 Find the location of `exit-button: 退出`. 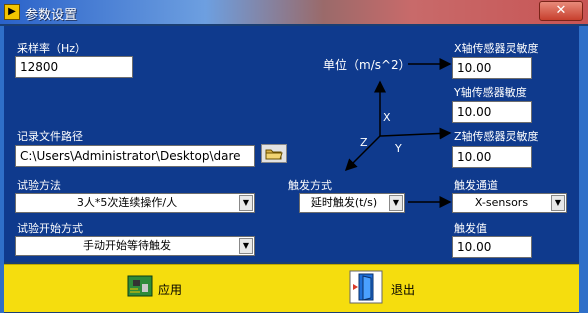

exit-button: 退出 is located at coordinates (394, 288).